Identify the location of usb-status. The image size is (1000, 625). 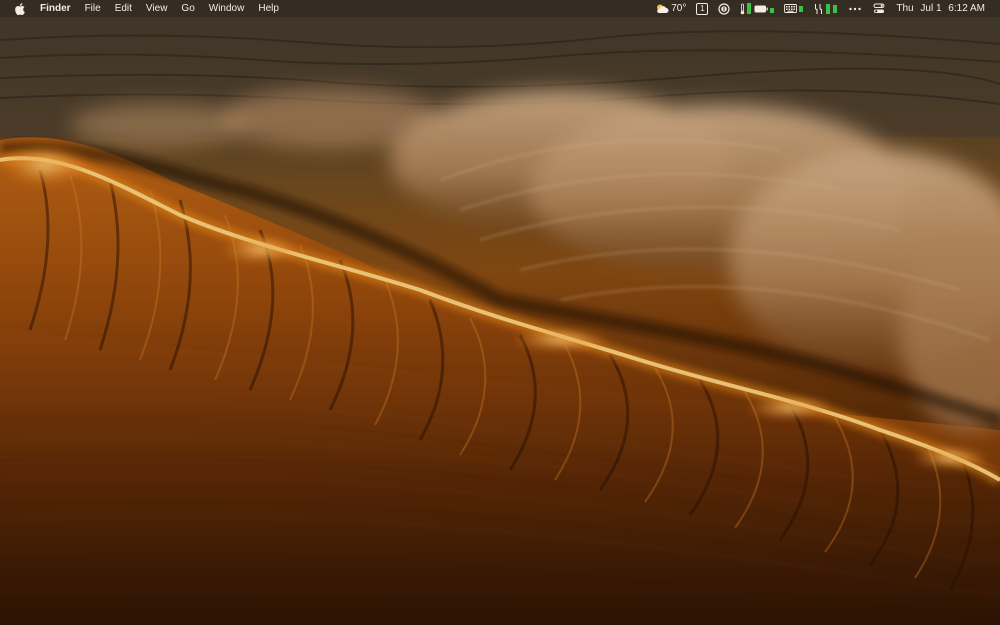
(825, 8).